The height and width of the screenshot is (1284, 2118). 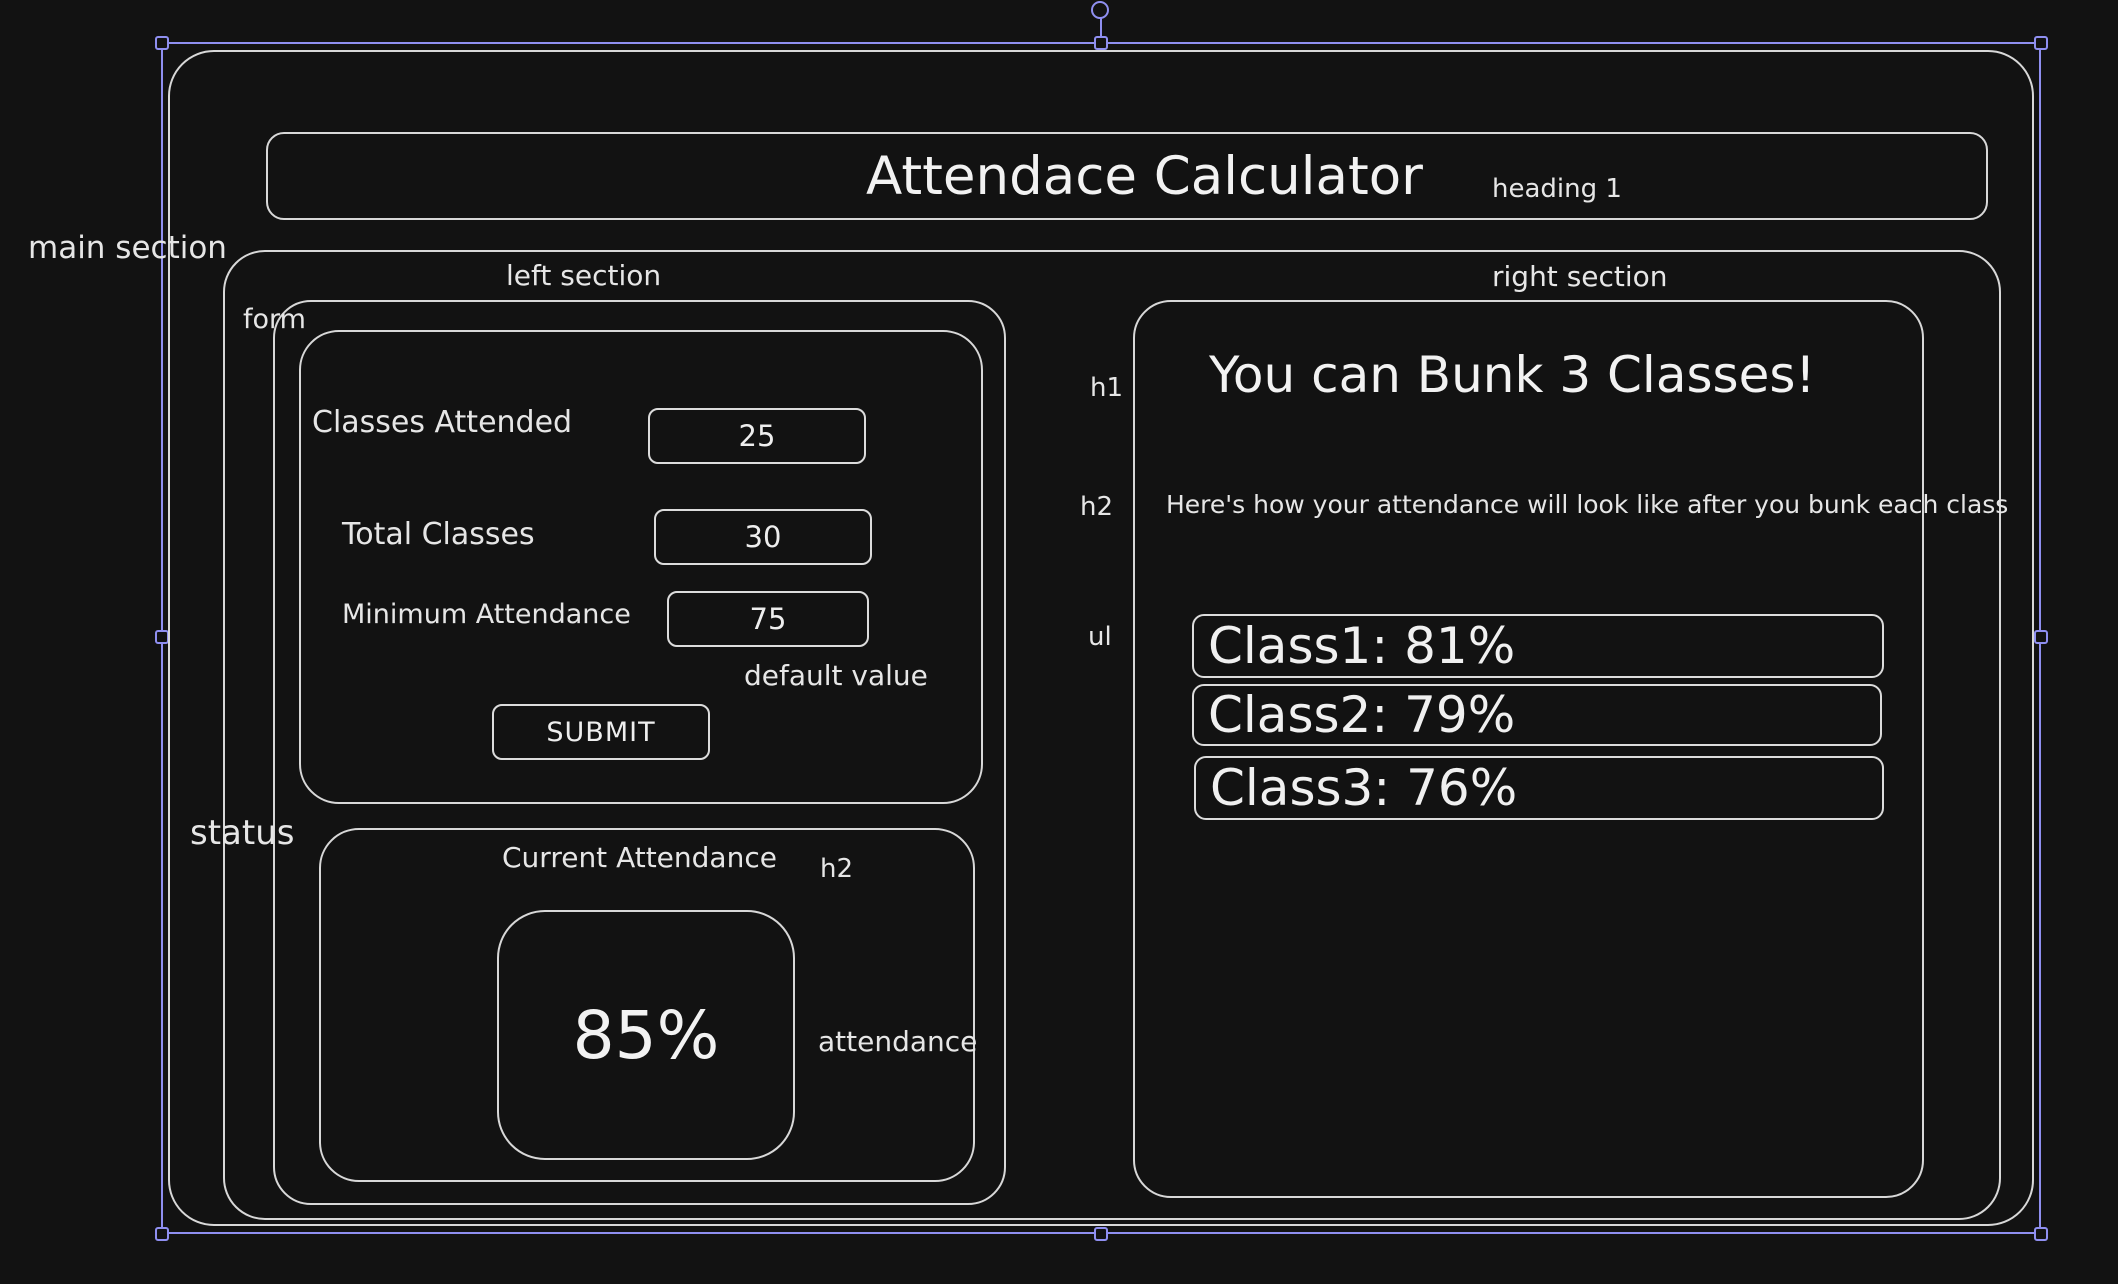 I want to click on resize-handle-bottom, so click(x=1101, y=1234).